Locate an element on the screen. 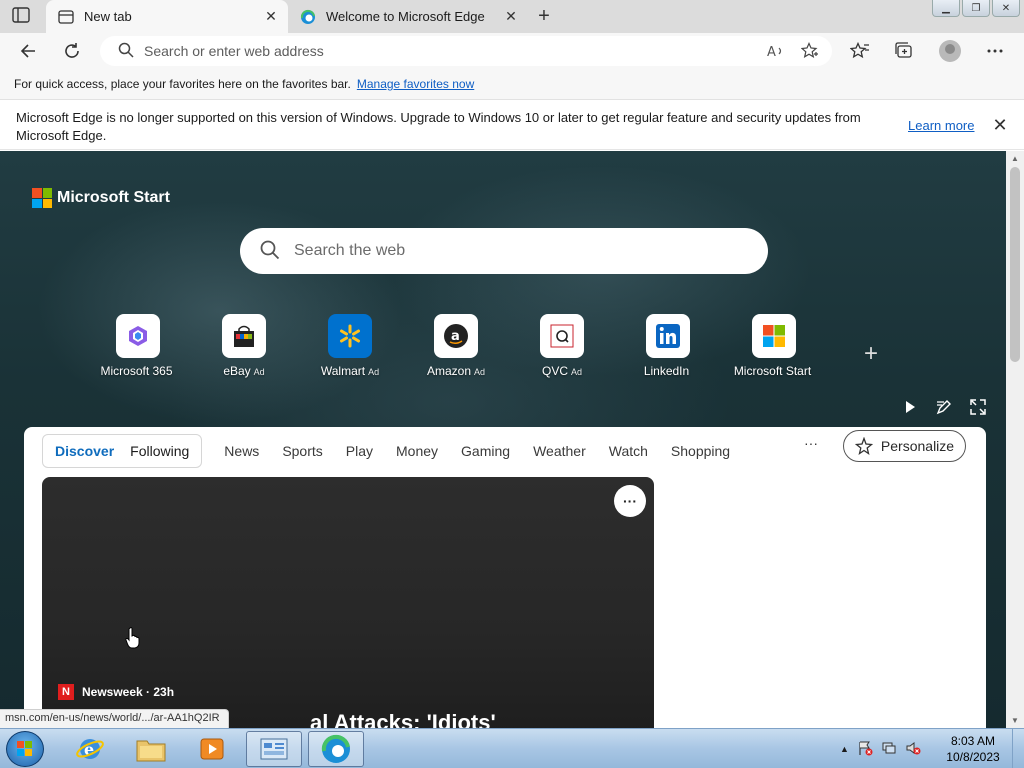 Image resolution: width=1024 pixels, height=768 pixels. windows-start-icon is located at coordinates (25, 749).